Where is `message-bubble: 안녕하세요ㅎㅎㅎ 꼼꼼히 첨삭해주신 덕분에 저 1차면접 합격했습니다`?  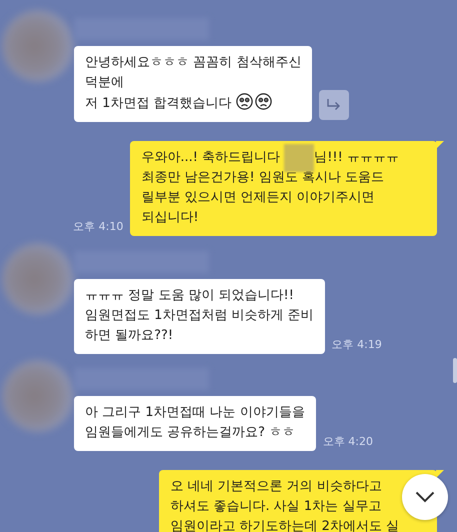 message-bubble: 안녕하세요ㅎㅎㅎ 꼼꼼히 첨삭해주신 덕분에 저 1차면접 합격했습니다 is located at coordinates (193, 84).